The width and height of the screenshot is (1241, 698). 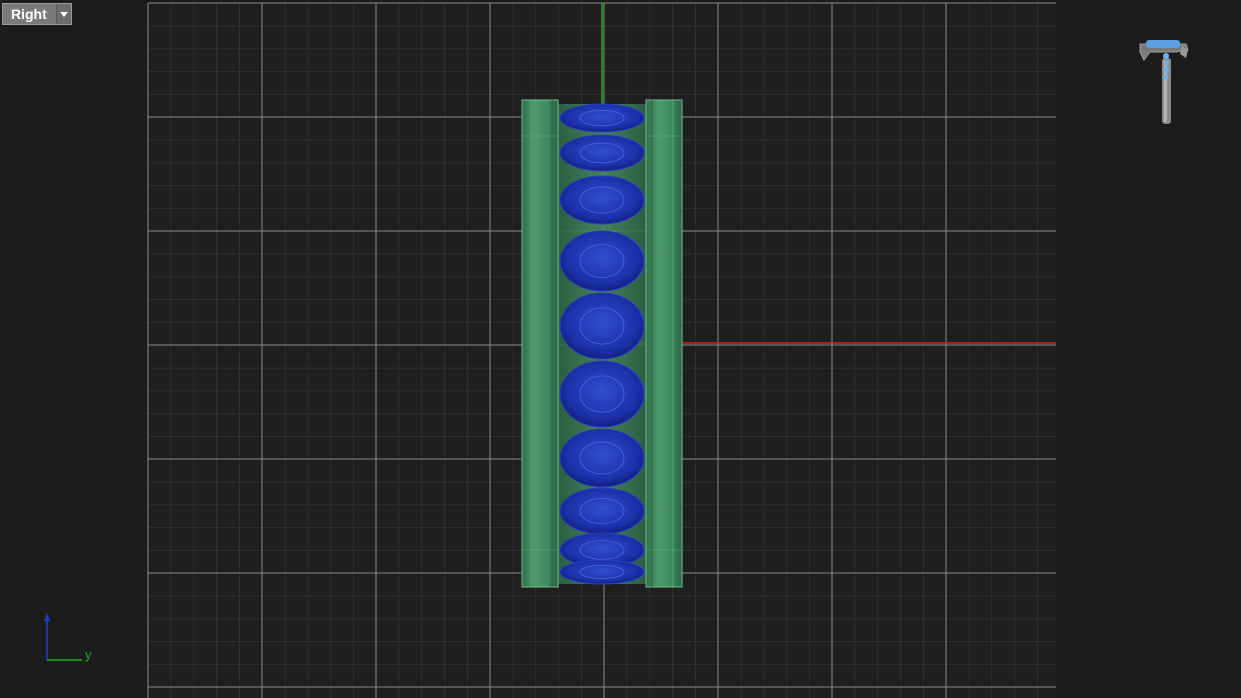 I want to click on view-selector: Right, so click(x=37, y=14).